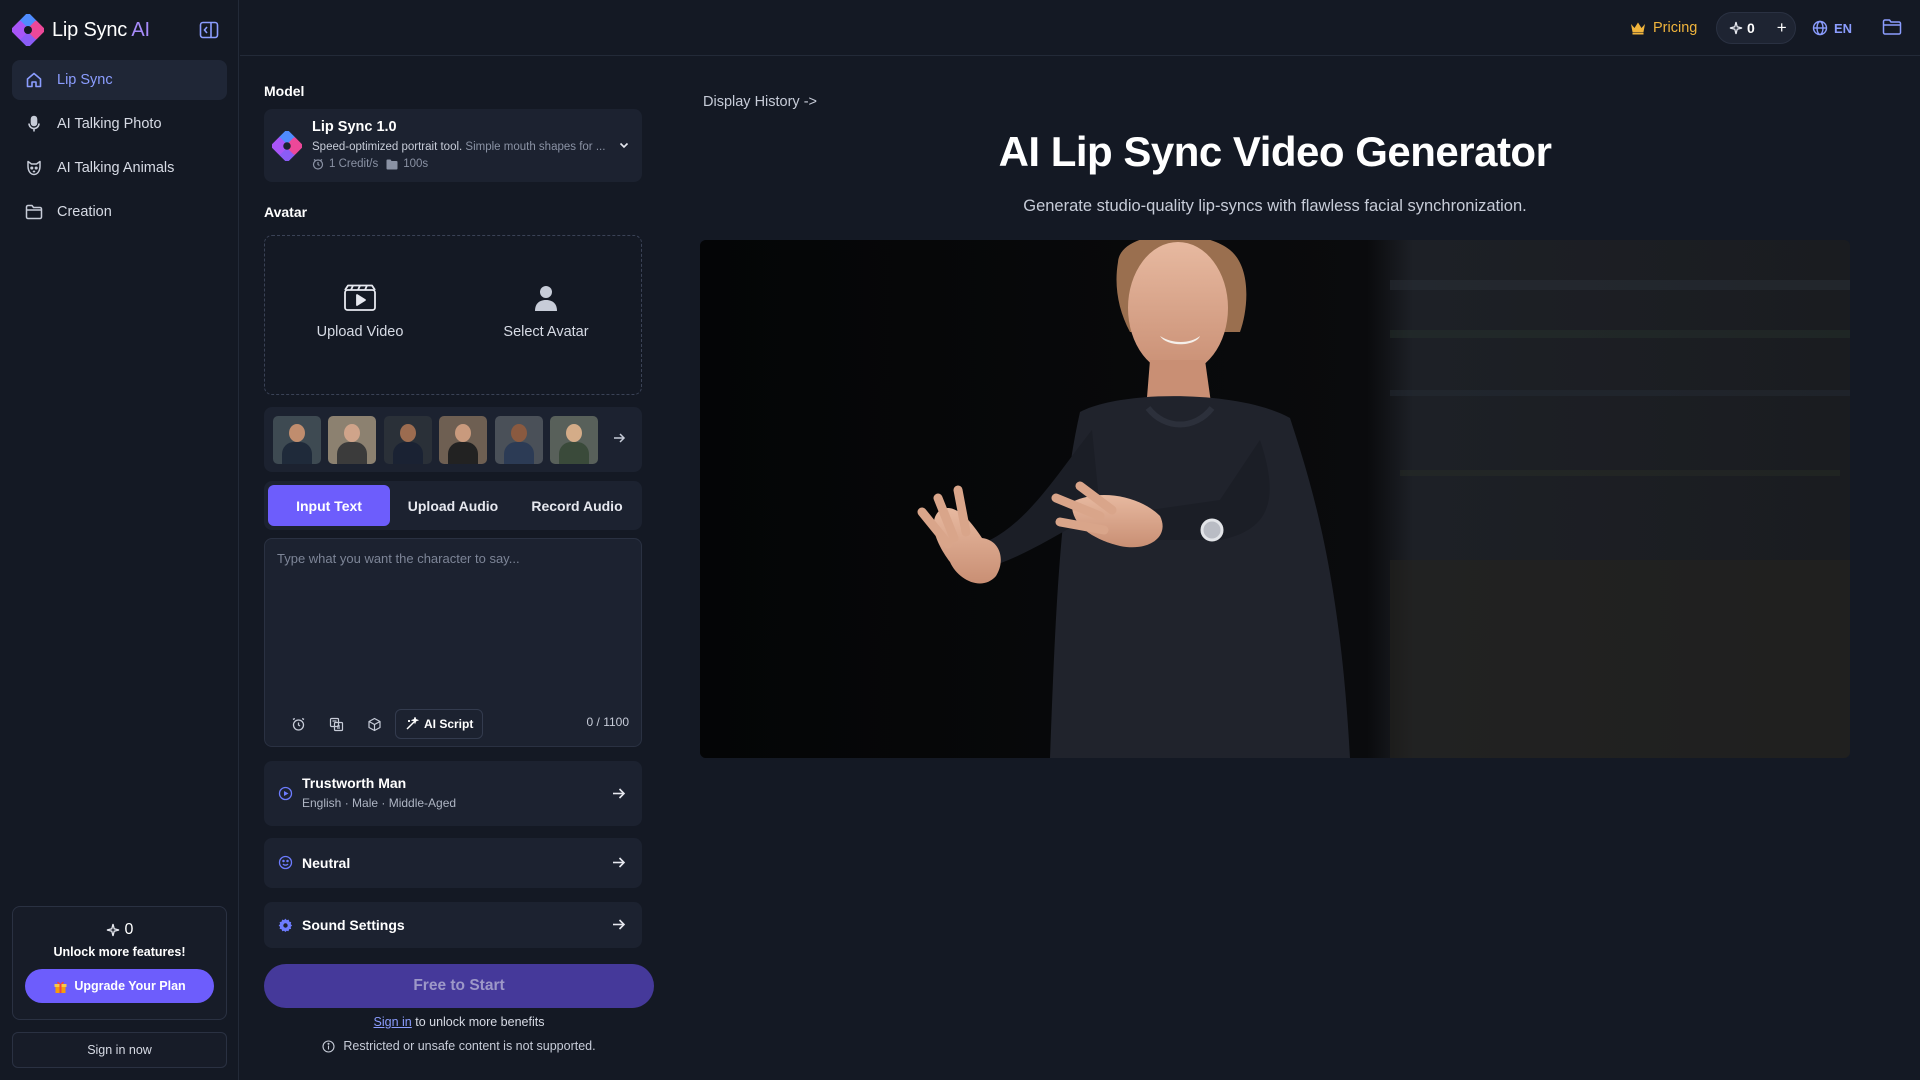 Image resolution: width=1920 pixels, height=1080 pixels. Describe the element at coordinates (130, 986) in the screenshot. I see `upgrade-plan-label: Upgrade Your Plan` at that location.